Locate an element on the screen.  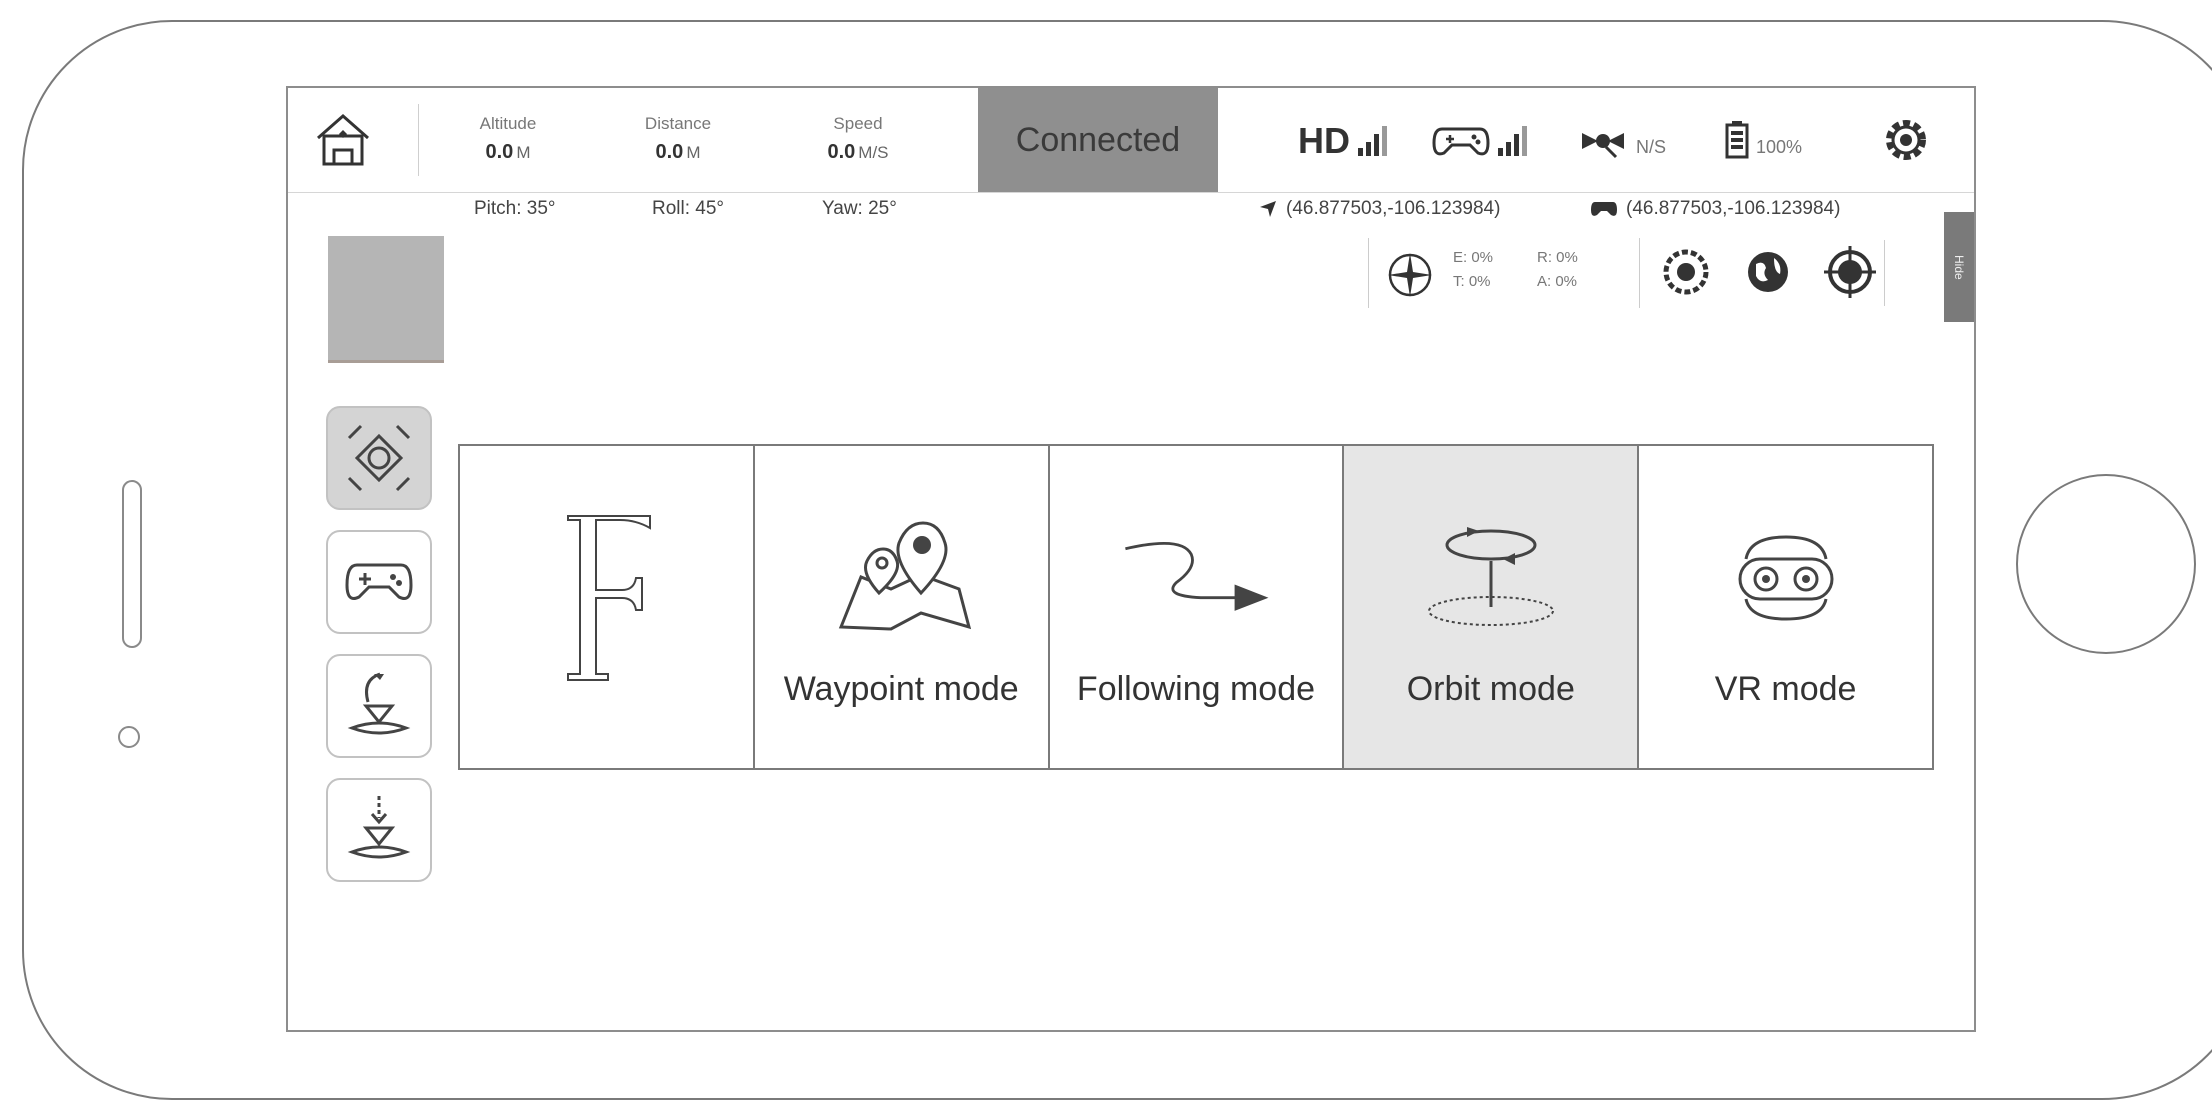
free-mode-icon is located at coordinates (606, 596).